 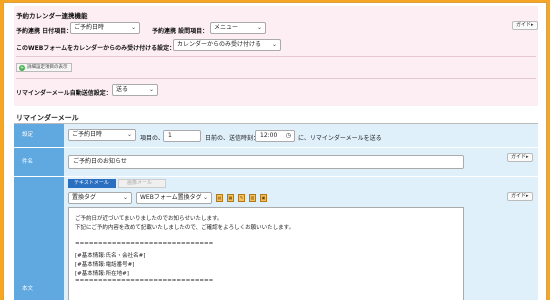 What do you see at coordinates (149, 219) in the screenshot?
I see `body-line: ご予約日が近づいてまいりましたのでお知らせいたします。` at bounding box center [149, 219].